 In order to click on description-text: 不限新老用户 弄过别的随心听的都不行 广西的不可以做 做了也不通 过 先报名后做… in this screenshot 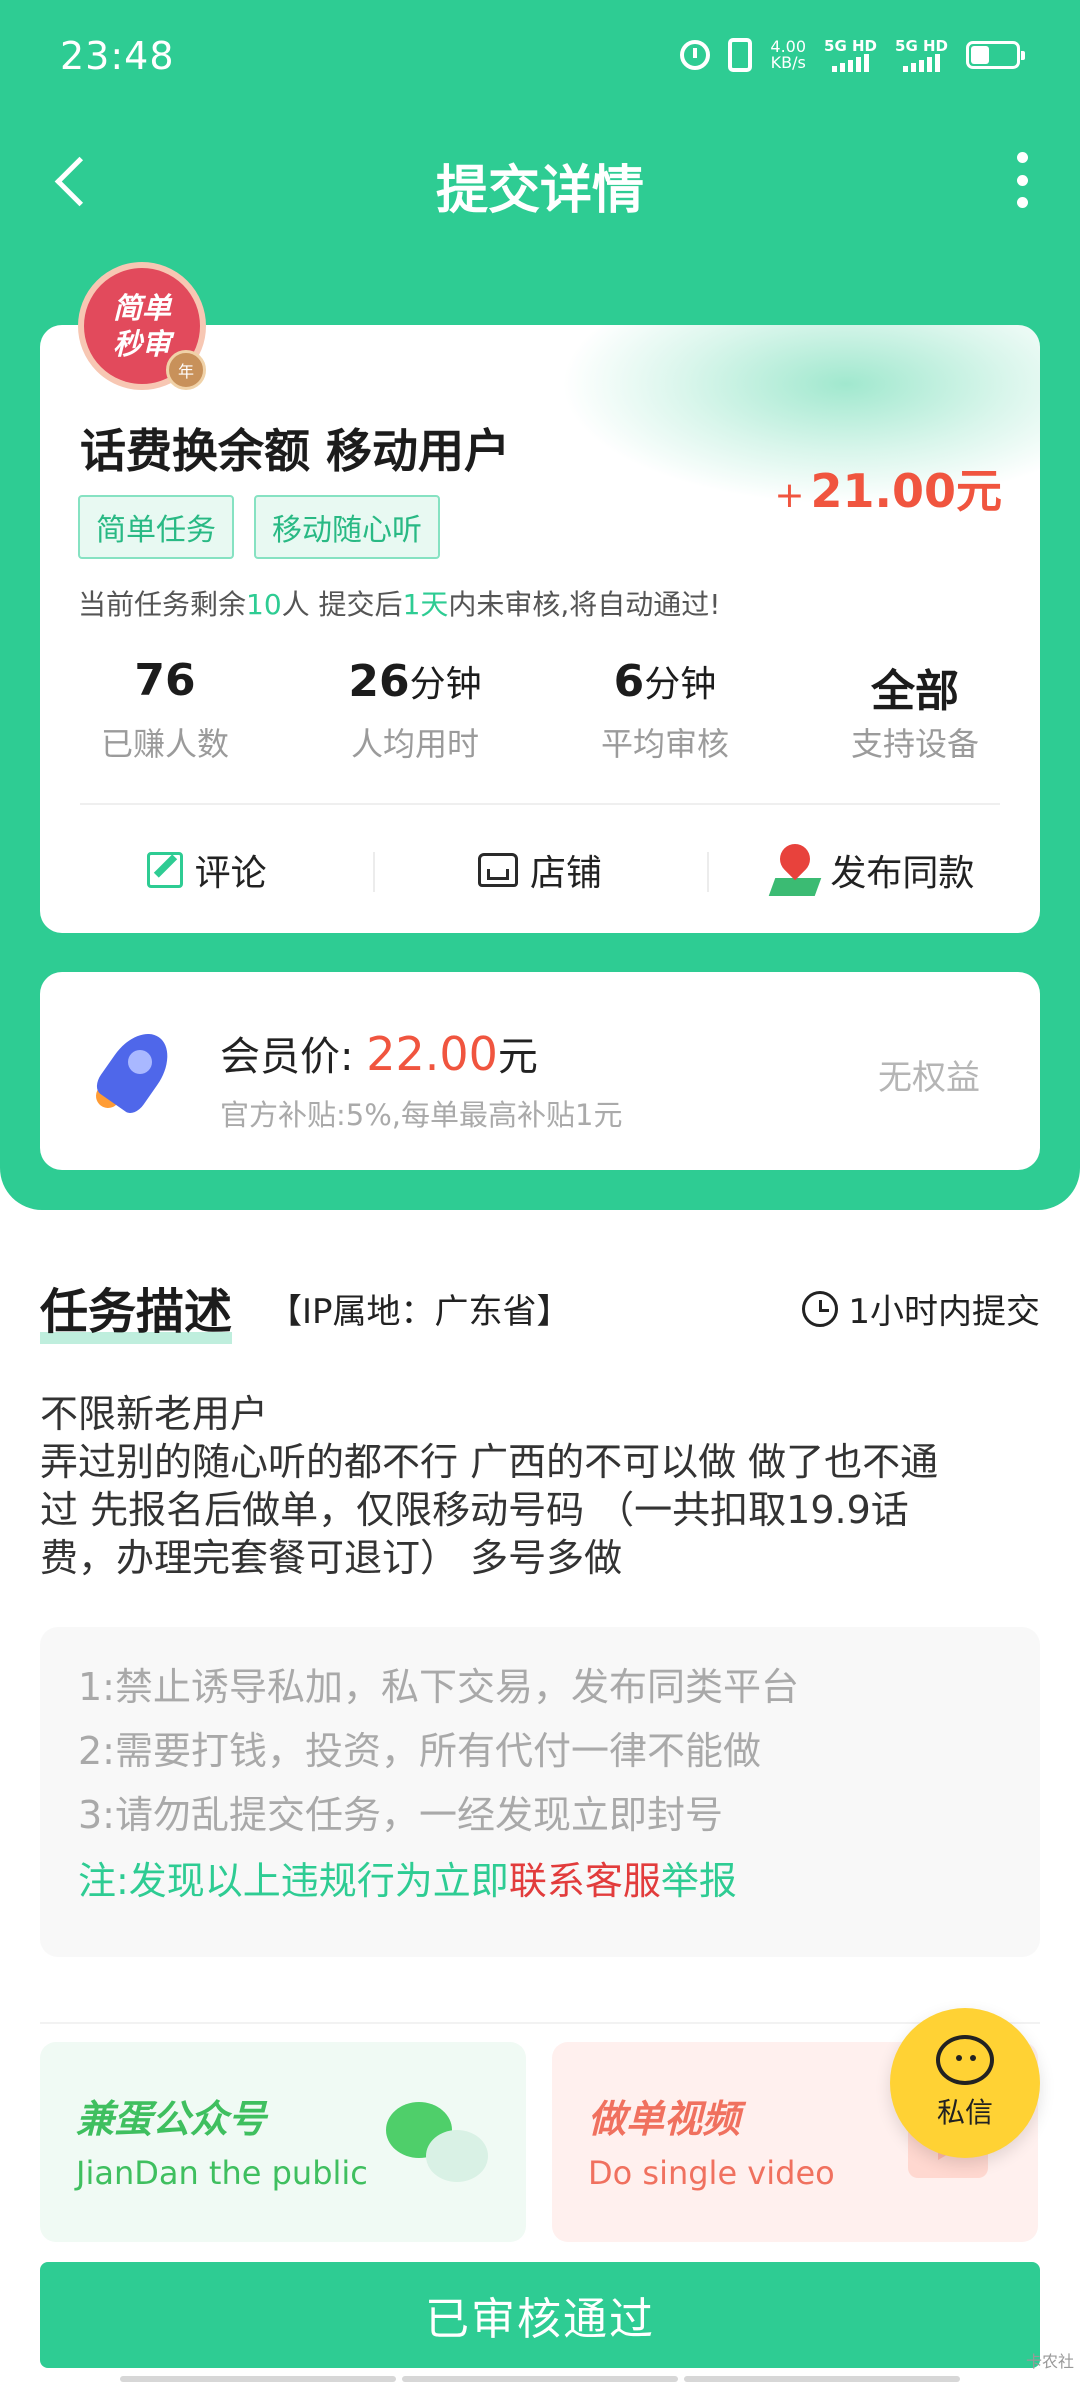, I will do `click(542, 1486)`.